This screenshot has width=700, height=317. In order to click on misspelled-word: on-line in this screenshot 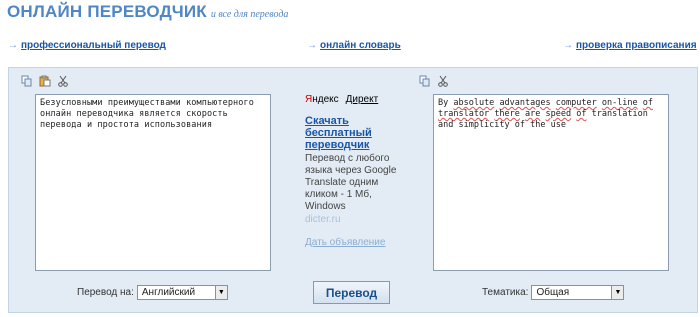, I will do `click(619, 103)`.